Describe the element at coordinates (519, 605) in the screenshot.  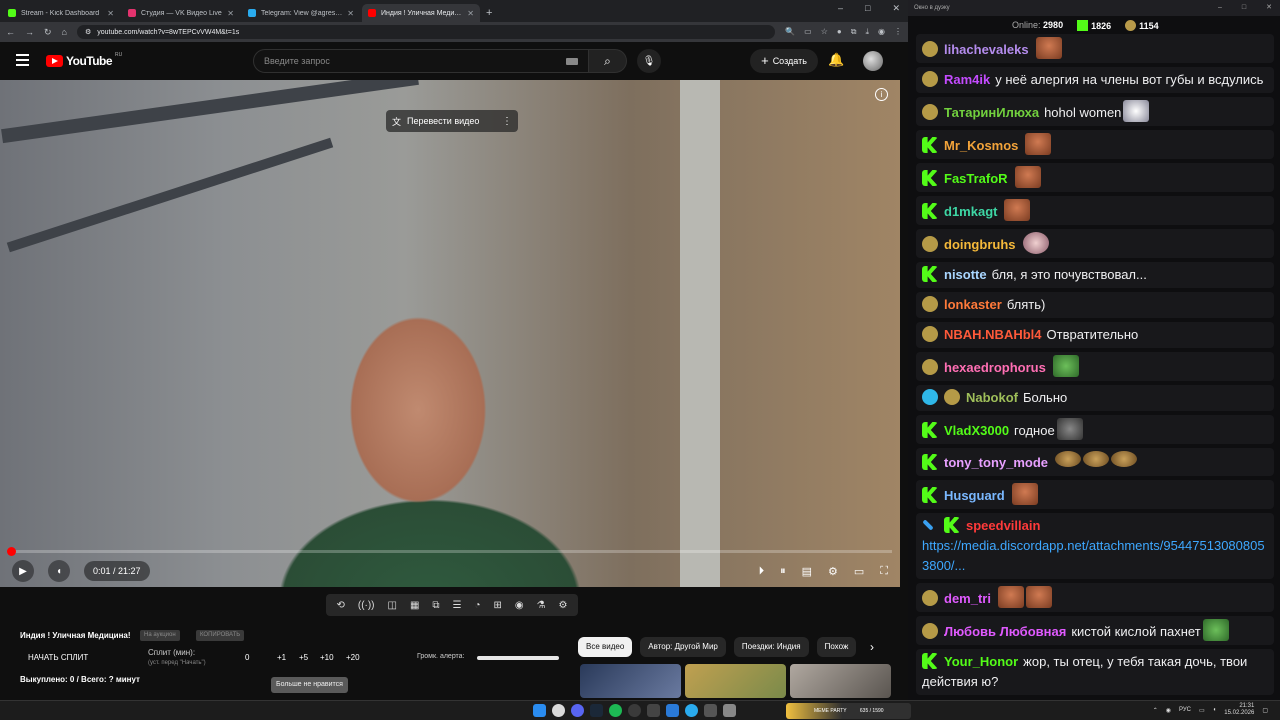
I see `camera-icon: ◉` at that location.